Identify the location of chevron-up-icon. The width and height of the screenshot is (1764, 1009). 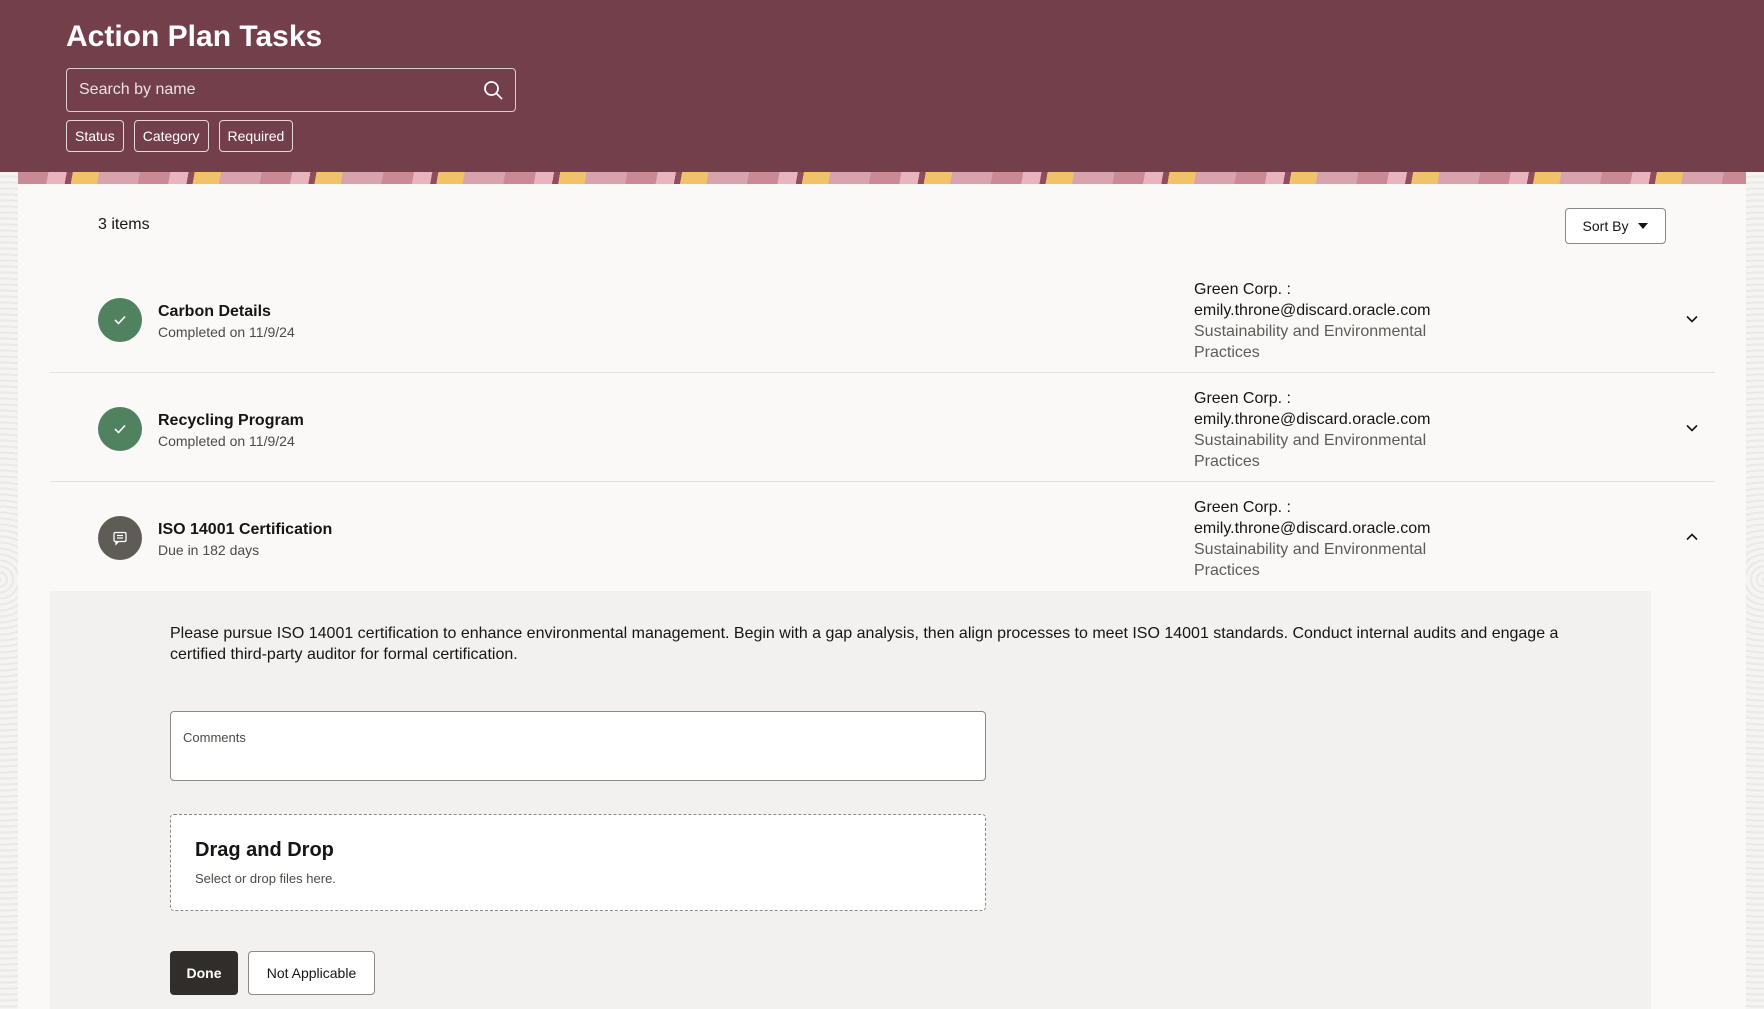
(1692, 537).